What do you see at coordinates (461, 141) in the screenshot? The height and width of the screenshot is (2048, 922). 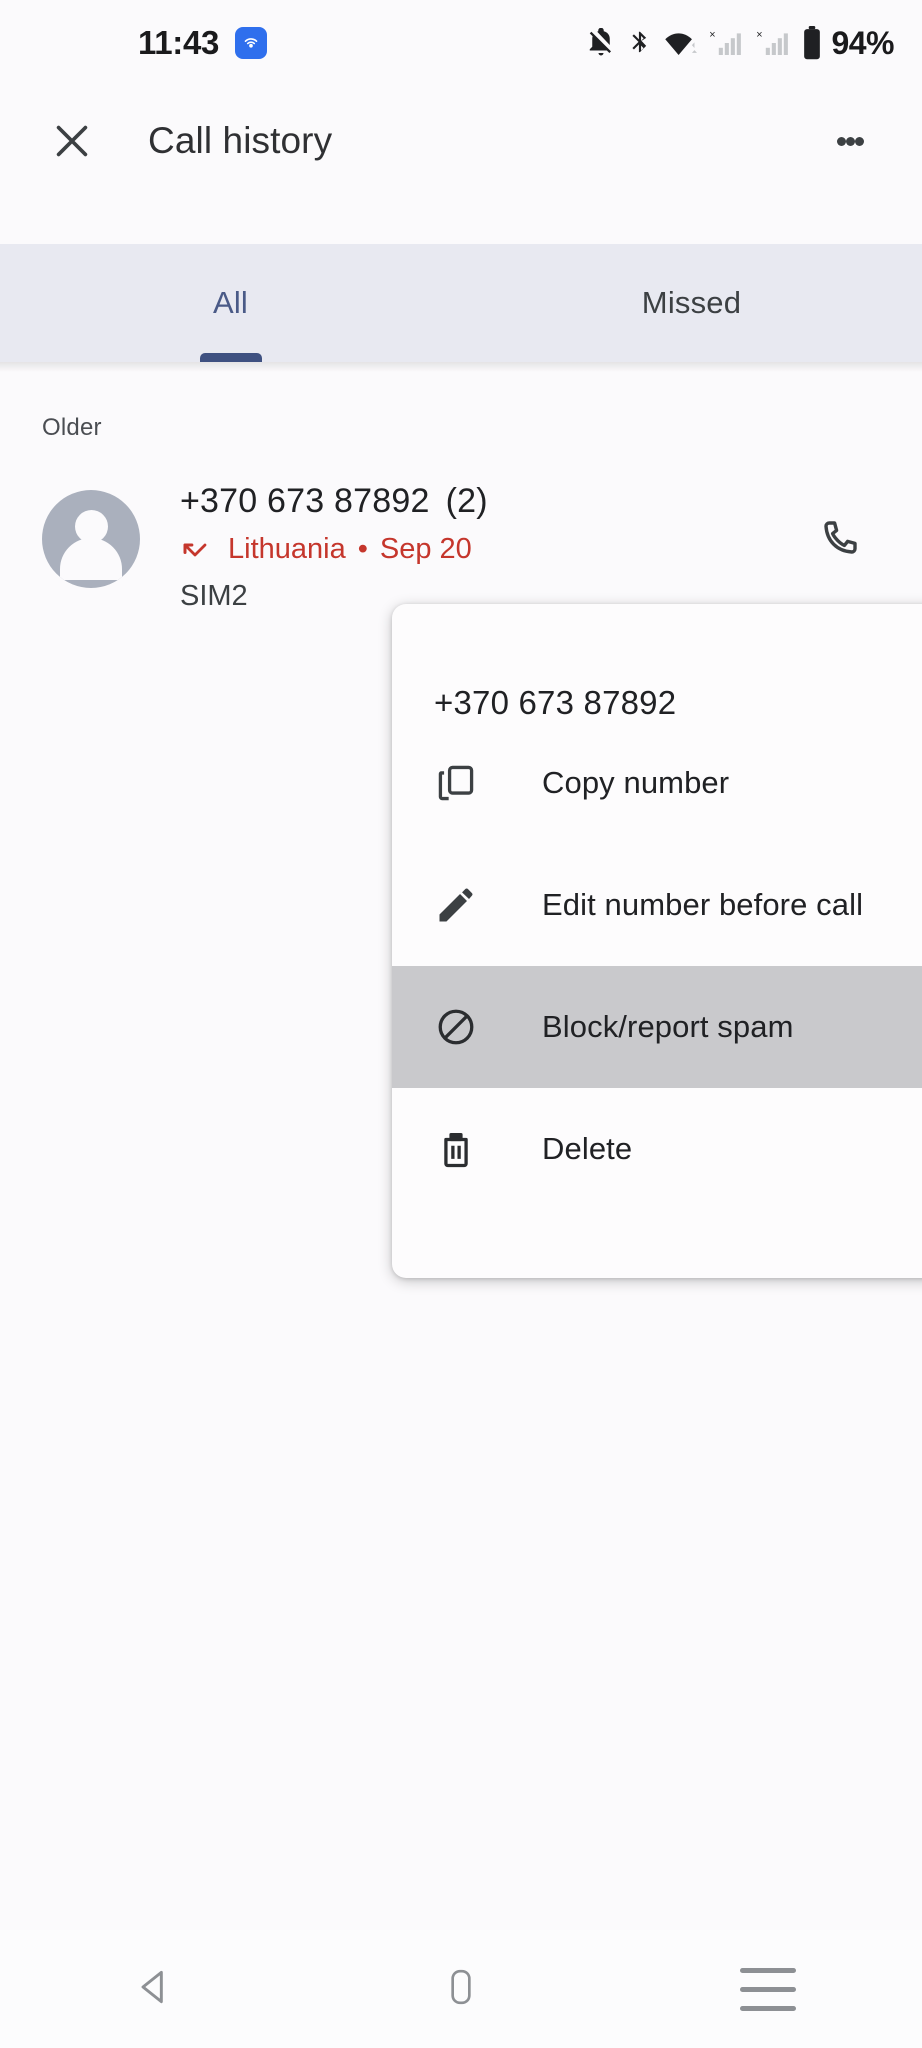 I see `app-bar: Call history` at bounding box center [461, 141].